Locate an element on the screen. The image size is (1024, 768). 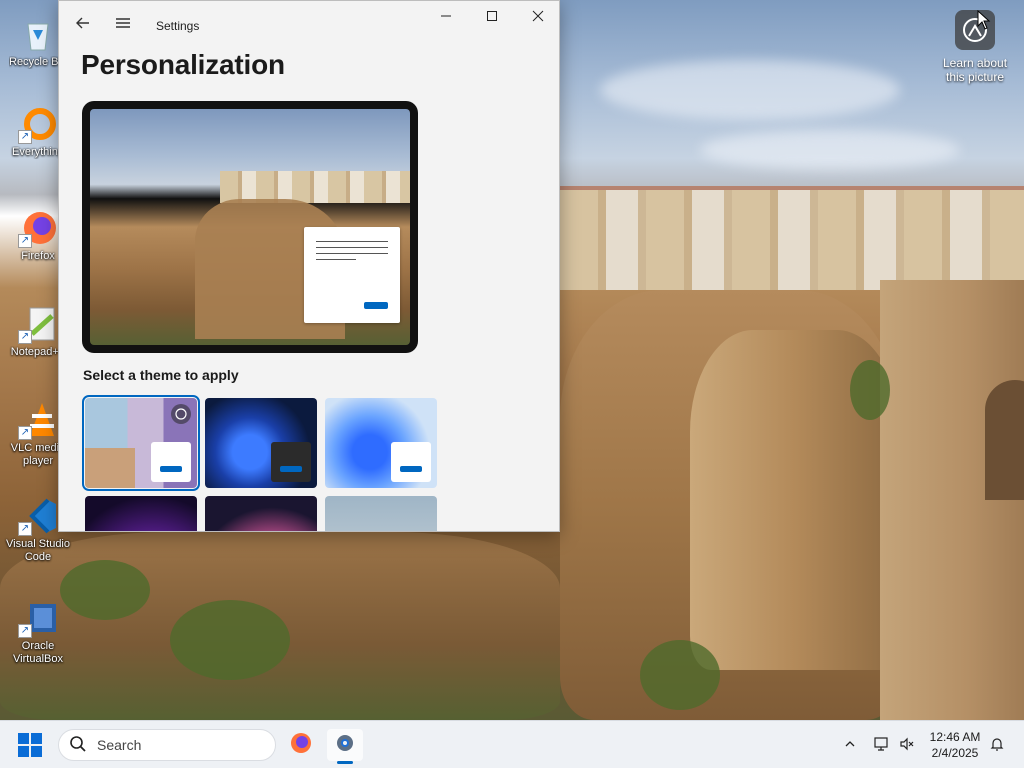
volume-button is located at coordinates (907, 745).